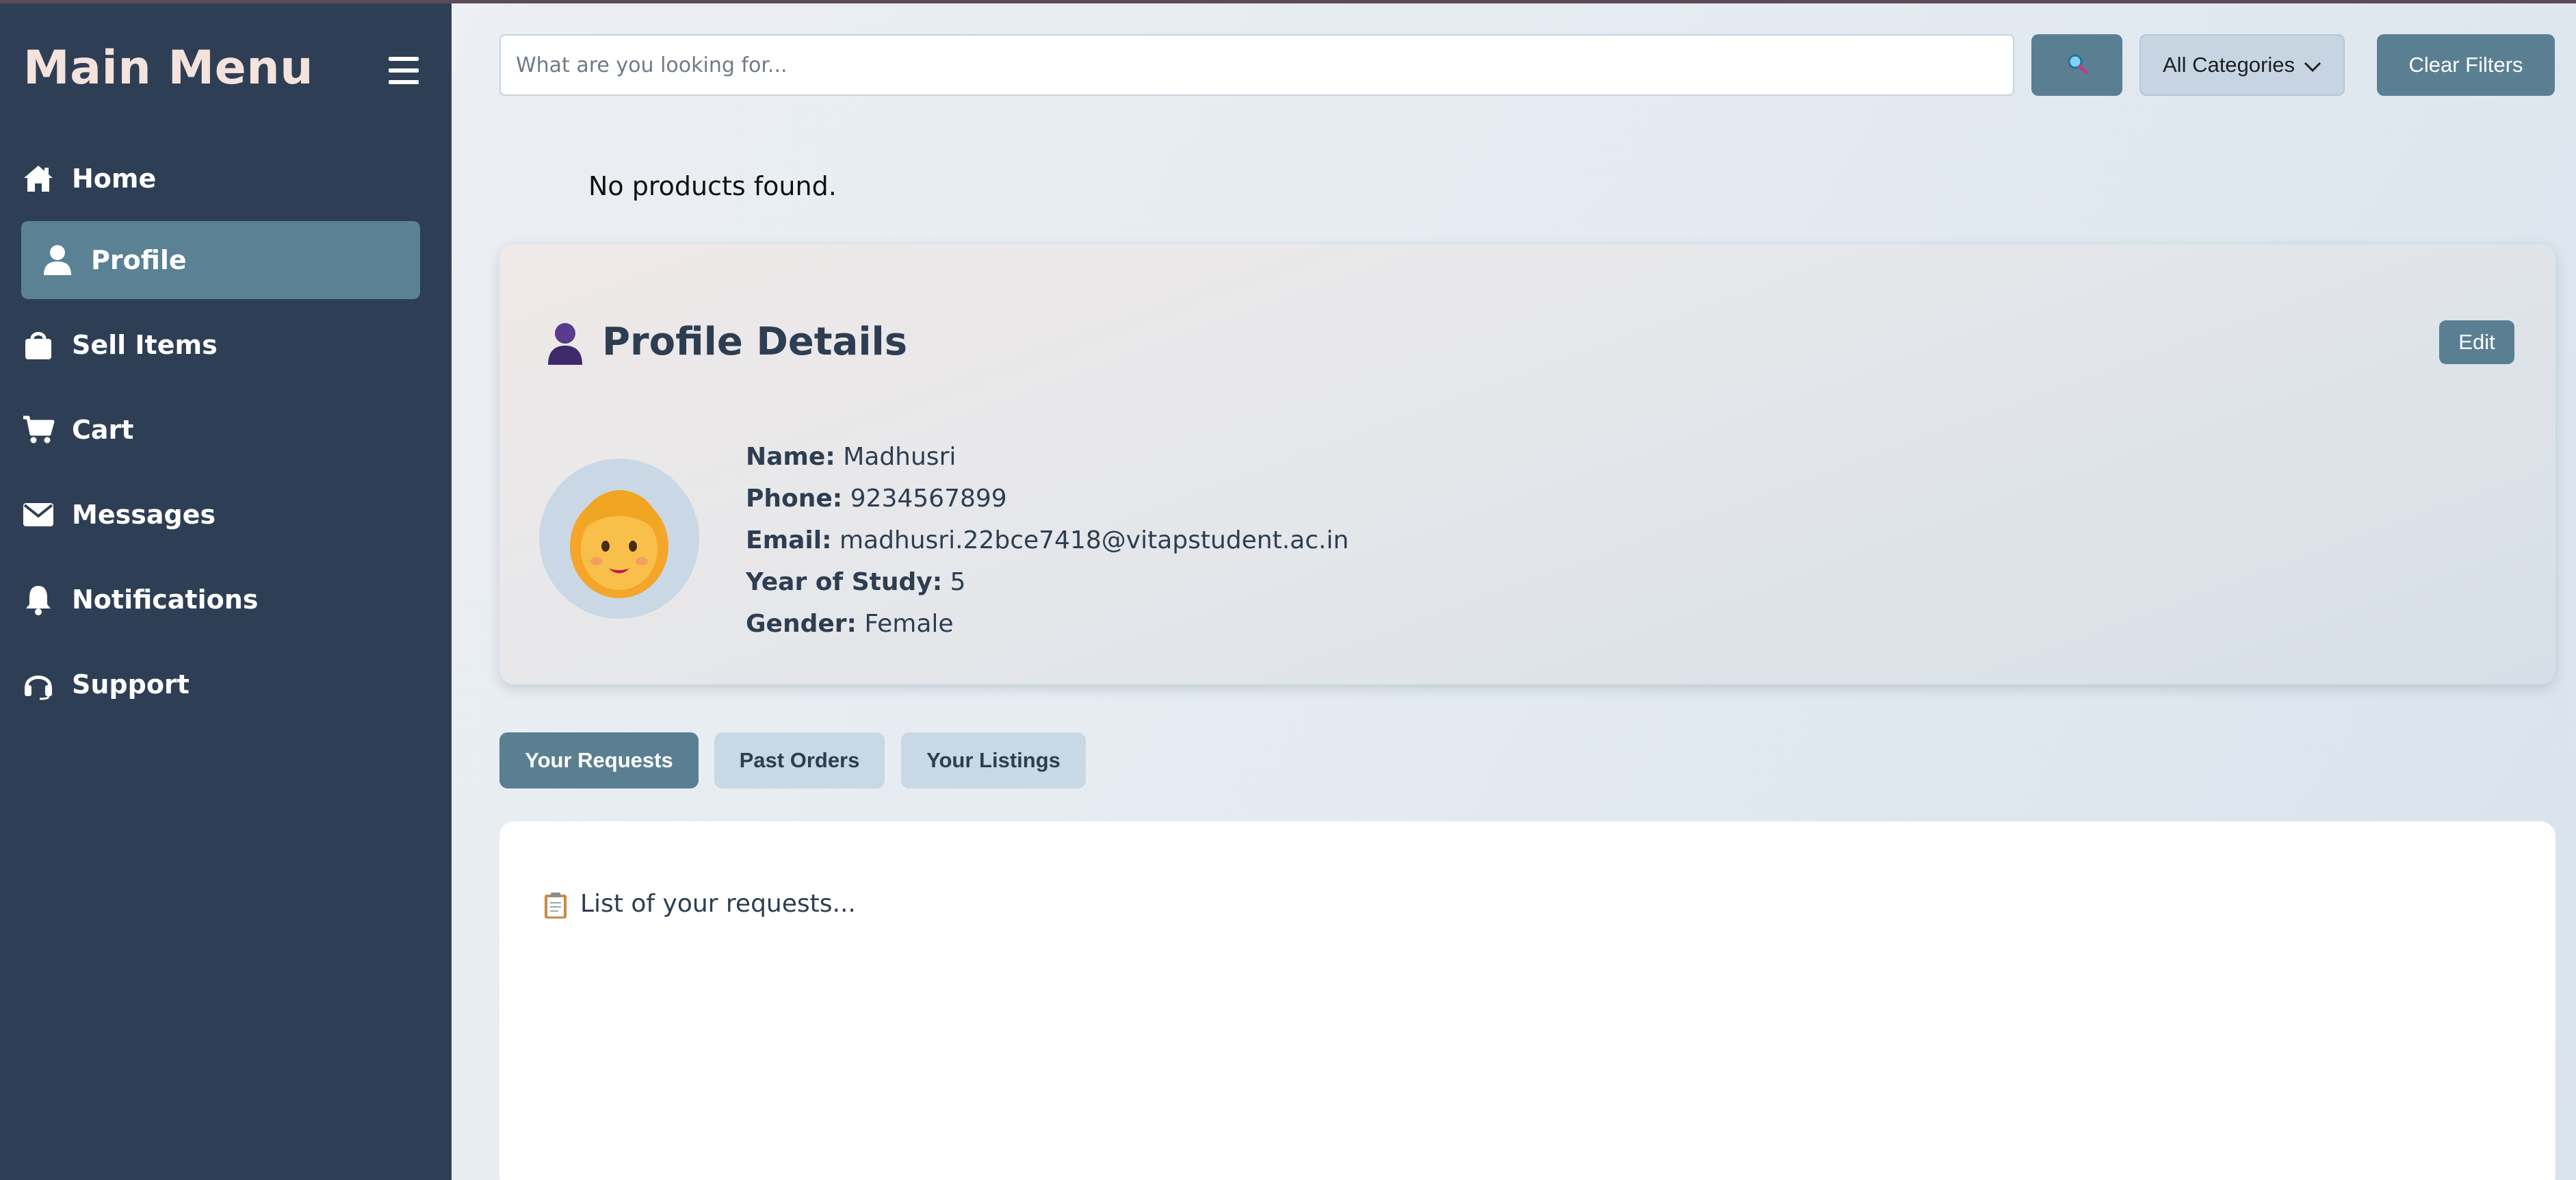 The width and height of the screenshot is (2576, 1180). I want to click on field-label: Email:, so click(789, 540).